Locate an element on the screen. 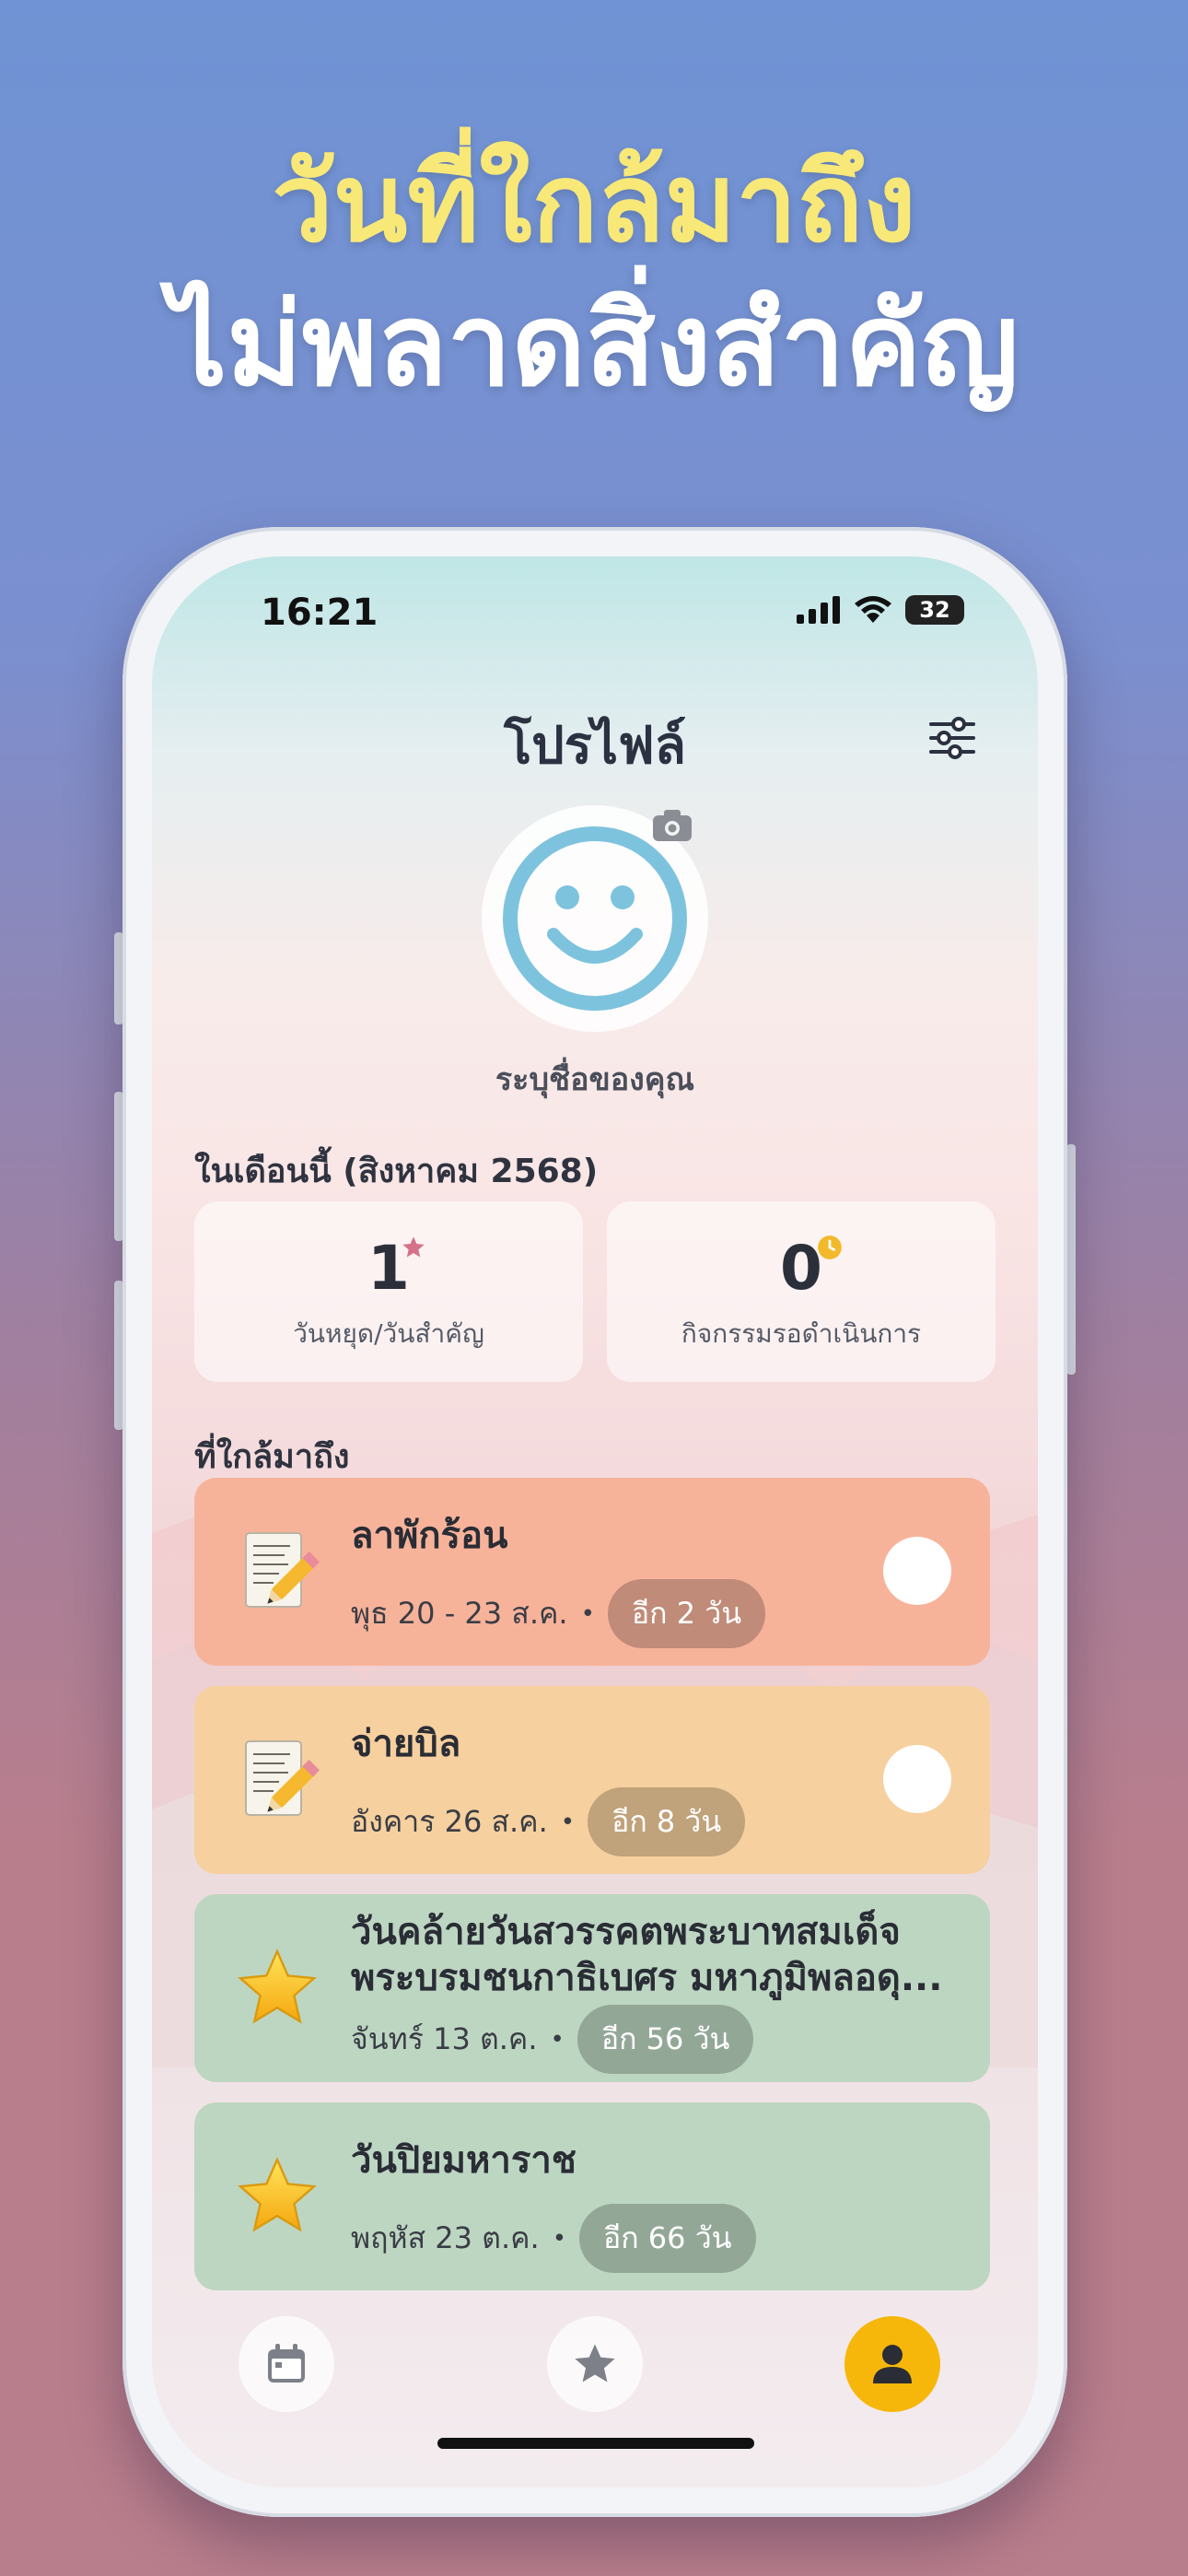 Image resolution: width=1188 pixels, height=2576 pixels. home-indicator is located at coordinates (595, 2443).